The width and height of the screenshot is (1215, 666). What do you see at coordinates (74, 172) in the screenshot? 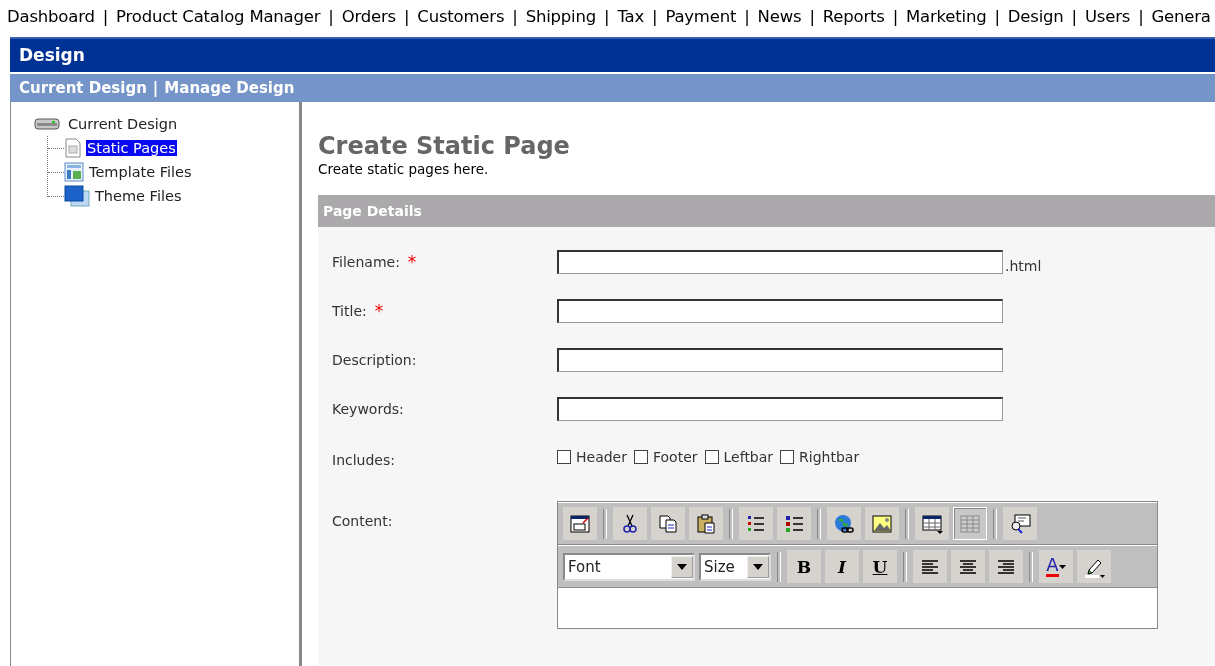
I see `template-icon` at bounding box center [74, 172].